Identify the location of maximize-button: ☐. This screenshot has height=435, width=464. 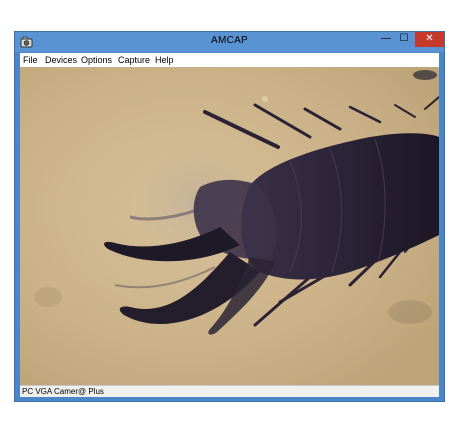
(404, 39).